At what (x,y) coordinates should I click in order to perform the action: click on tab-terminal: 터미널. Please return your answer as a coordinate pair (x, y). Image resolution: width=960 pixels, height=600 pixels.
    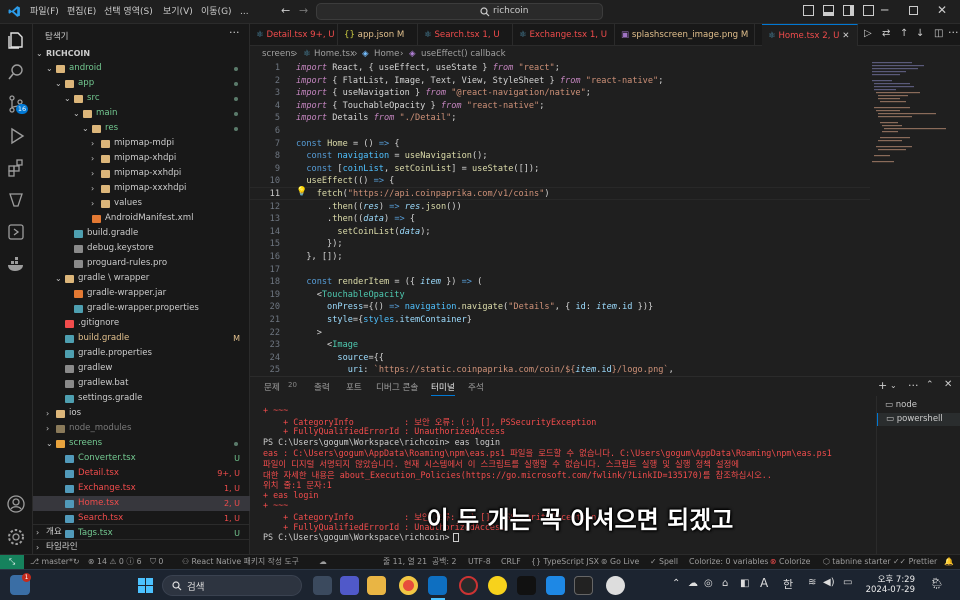
    Looking at the image, I should click on (443, 388).